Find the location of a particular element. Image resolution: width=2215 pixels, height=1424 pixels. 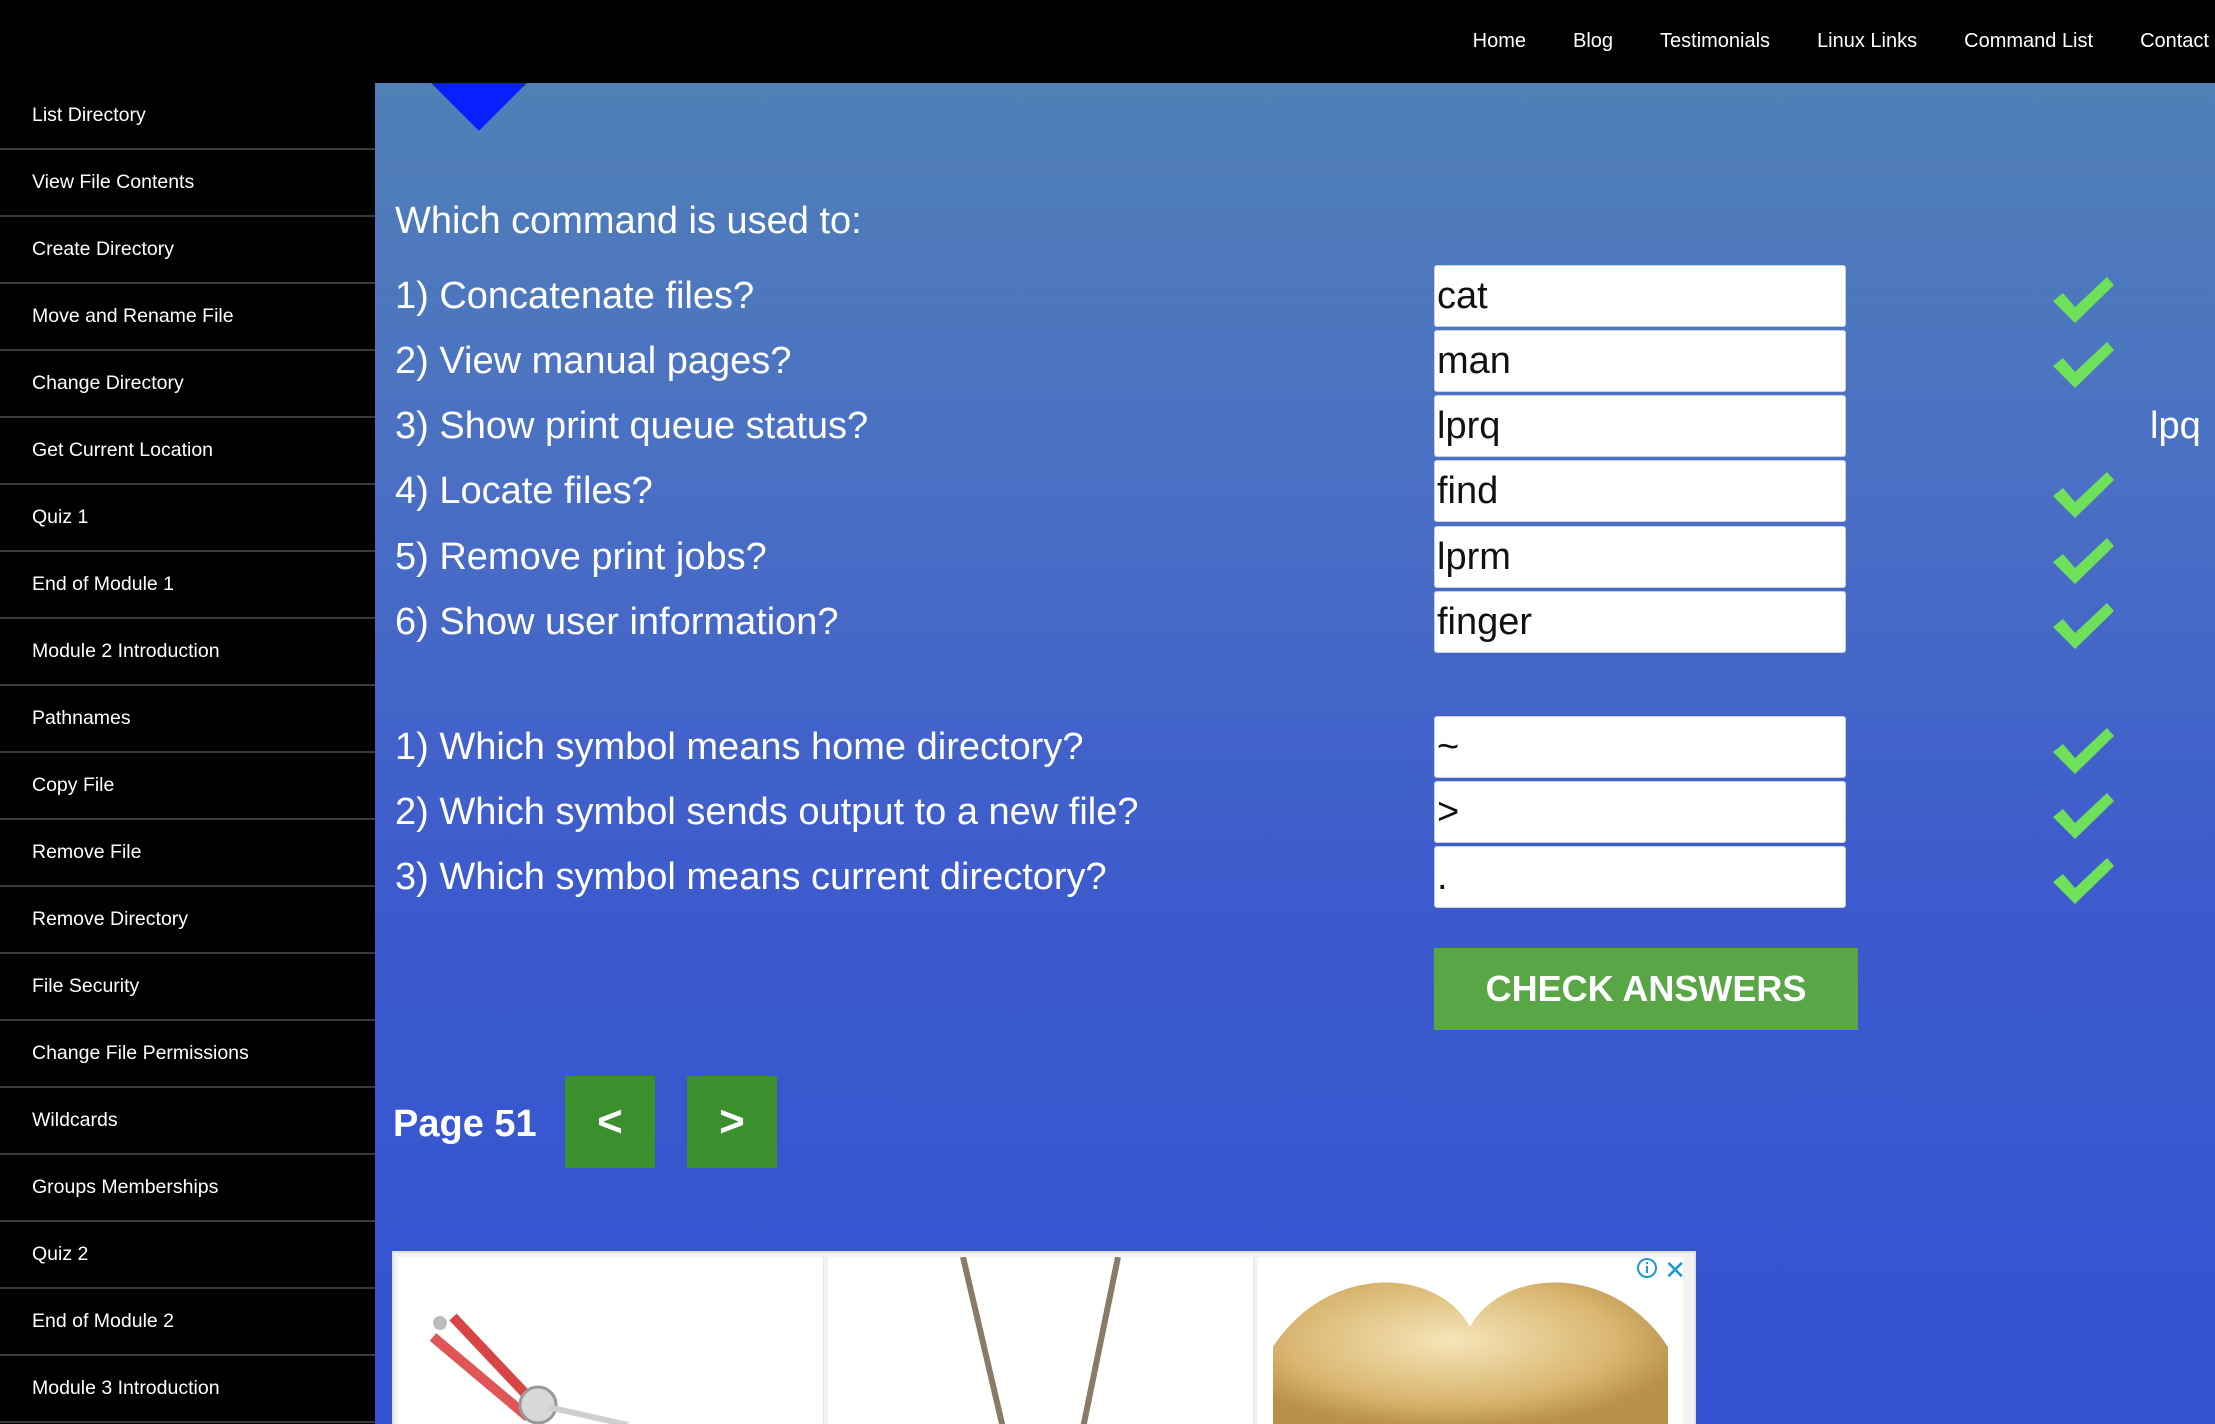

nav-link-command-list: Command List is located at coordinates (2028, 41).